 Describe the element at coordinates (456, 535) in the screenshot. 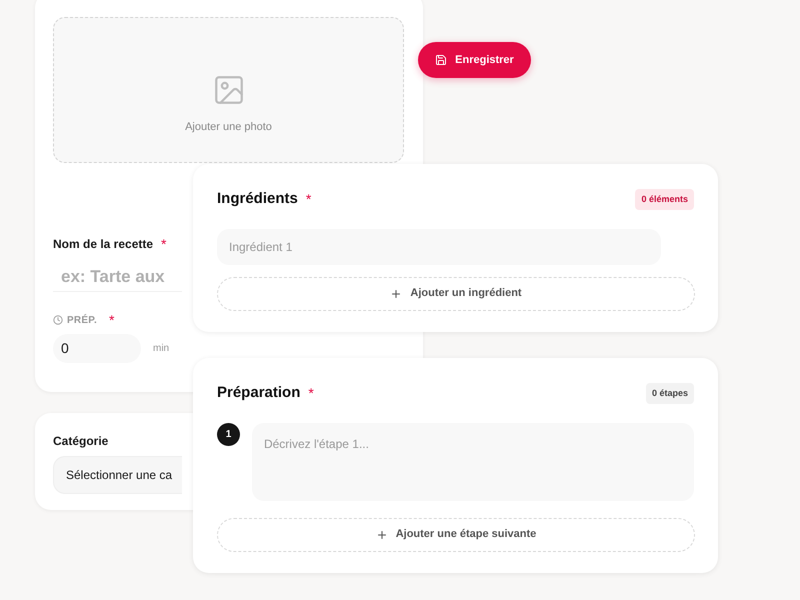

I see `add-step-button: Ajouter une étape suivante` at that location.